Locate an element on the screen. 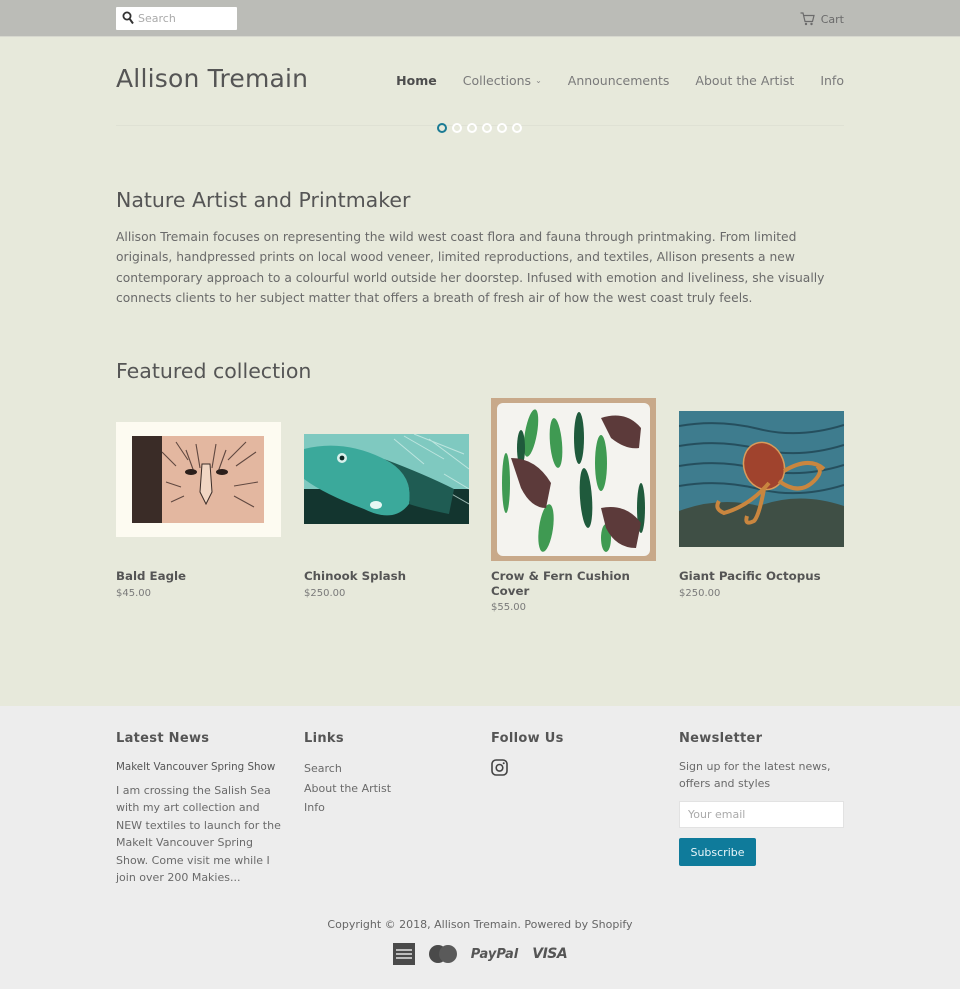 The width and height of the screenshot is (960, 989). follow-us-heading: Follow Us is located at coordinates (527, 738).